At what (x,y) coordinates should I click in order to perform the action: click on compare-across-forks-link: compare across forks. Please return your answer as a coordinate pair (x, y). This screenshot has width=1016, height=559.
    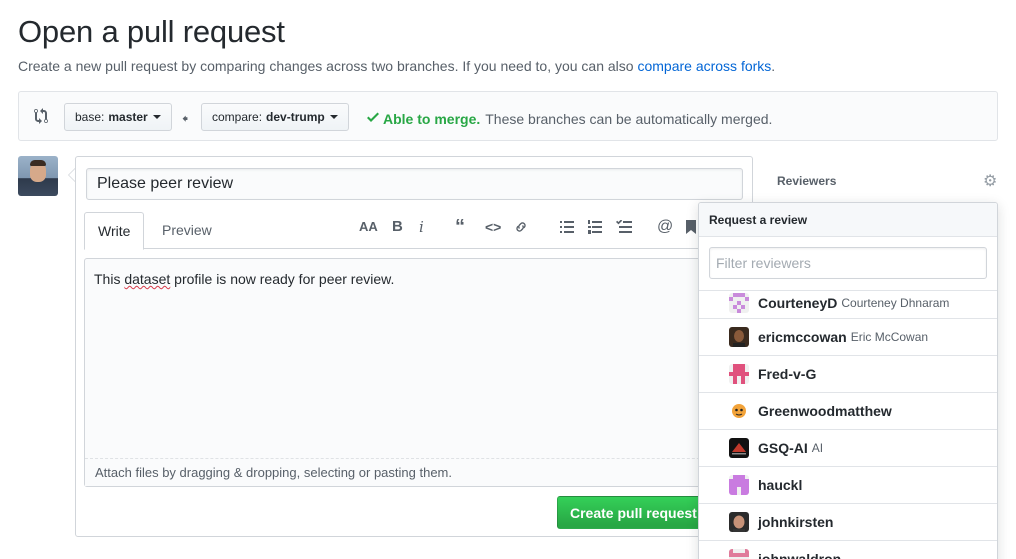
    Looking at the image, I should click on (704, 66).